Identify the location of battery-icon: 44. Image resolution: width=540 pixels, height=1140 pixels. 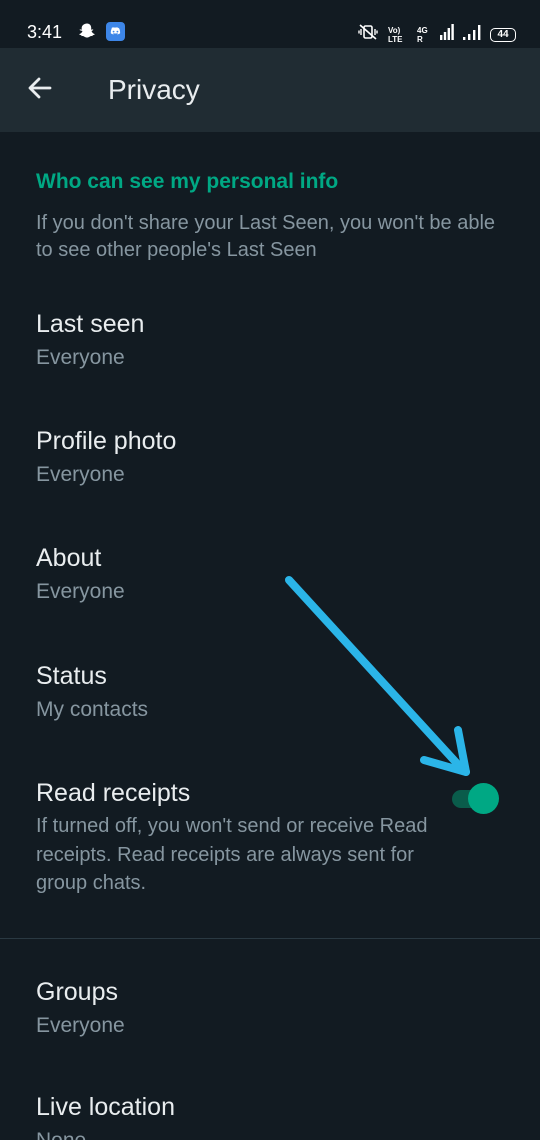
(503, 34).